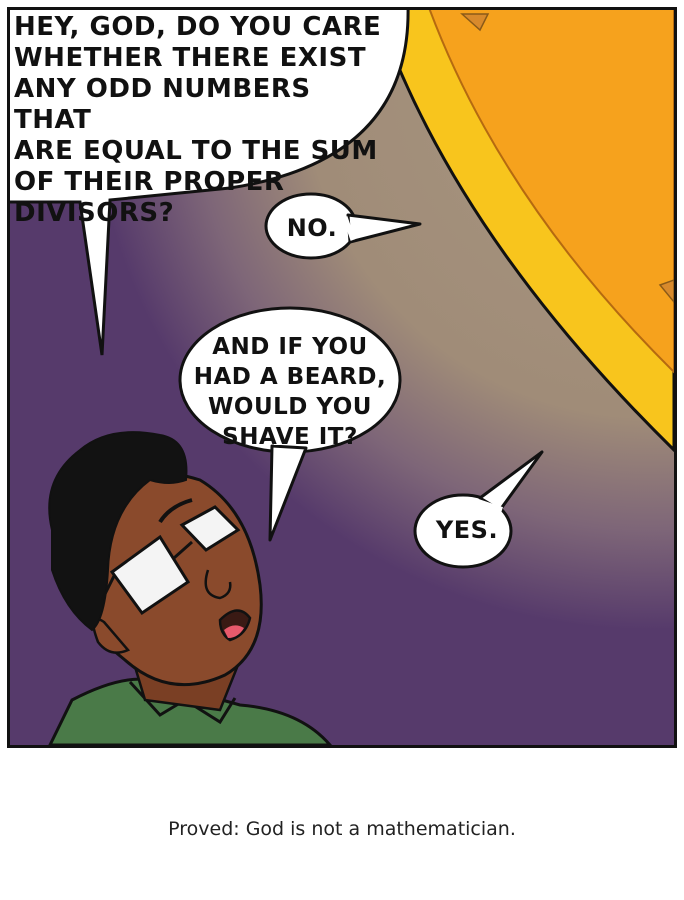  I want to click on speech-text-4: YES., so click(467, 530).